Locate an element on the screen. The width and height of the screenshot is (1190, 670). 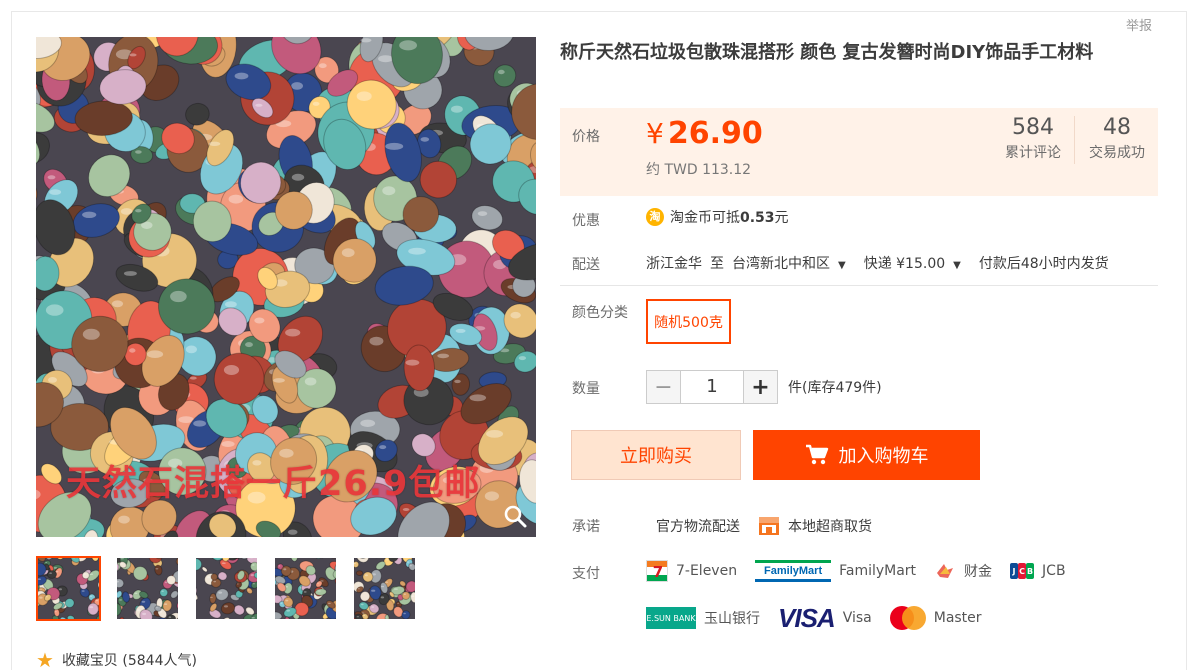
payment-row-2: E.SUN BANK 玉山银行 VISA Visa Master is located at coordinates (823, 618).